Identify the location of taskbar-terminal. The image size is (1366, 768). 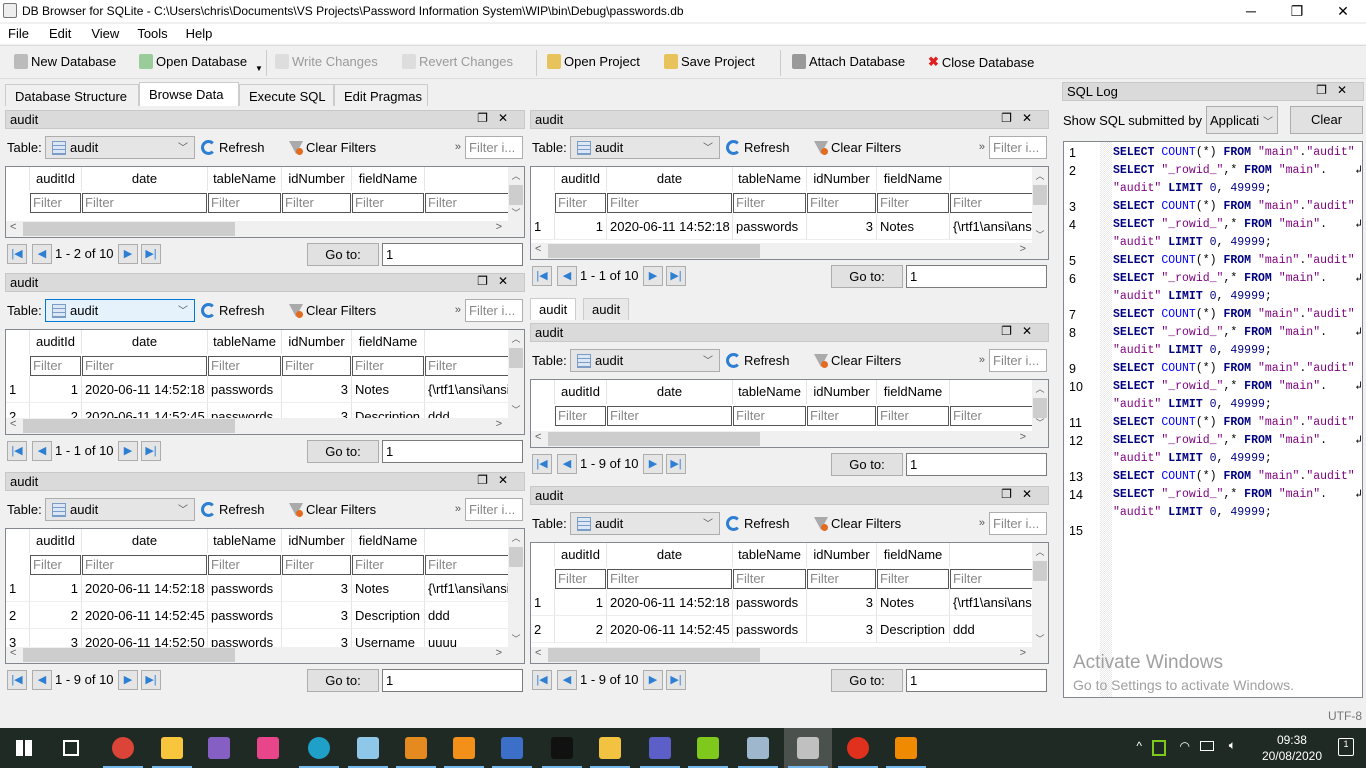
(562, 748).